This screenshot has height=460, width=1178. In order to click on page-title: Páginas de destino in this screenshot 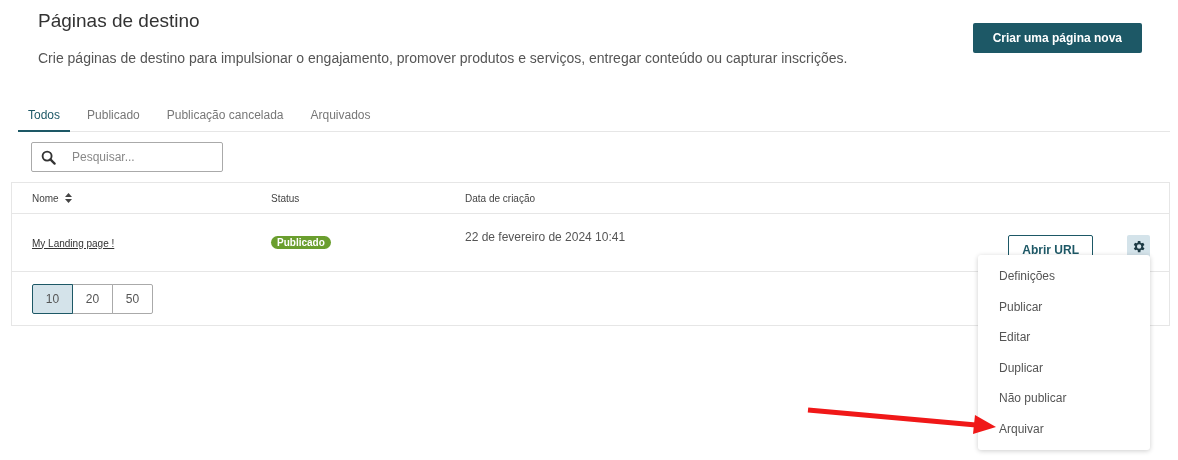, I will do `click(119, 21)`.